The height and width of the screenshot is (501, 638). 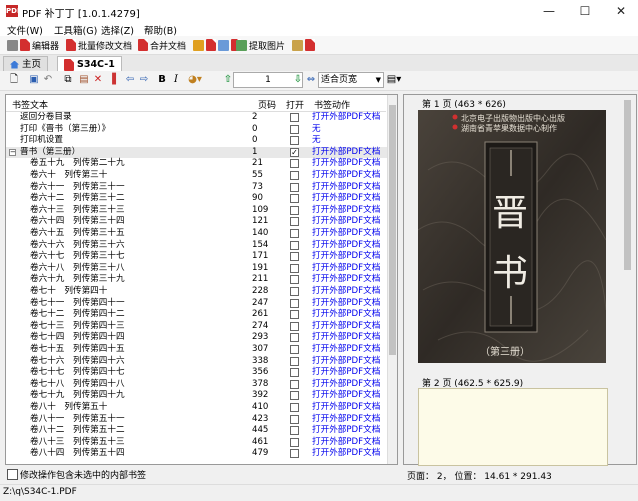 I want to click on bookmark-page: 73, so click(x=257, y=188).